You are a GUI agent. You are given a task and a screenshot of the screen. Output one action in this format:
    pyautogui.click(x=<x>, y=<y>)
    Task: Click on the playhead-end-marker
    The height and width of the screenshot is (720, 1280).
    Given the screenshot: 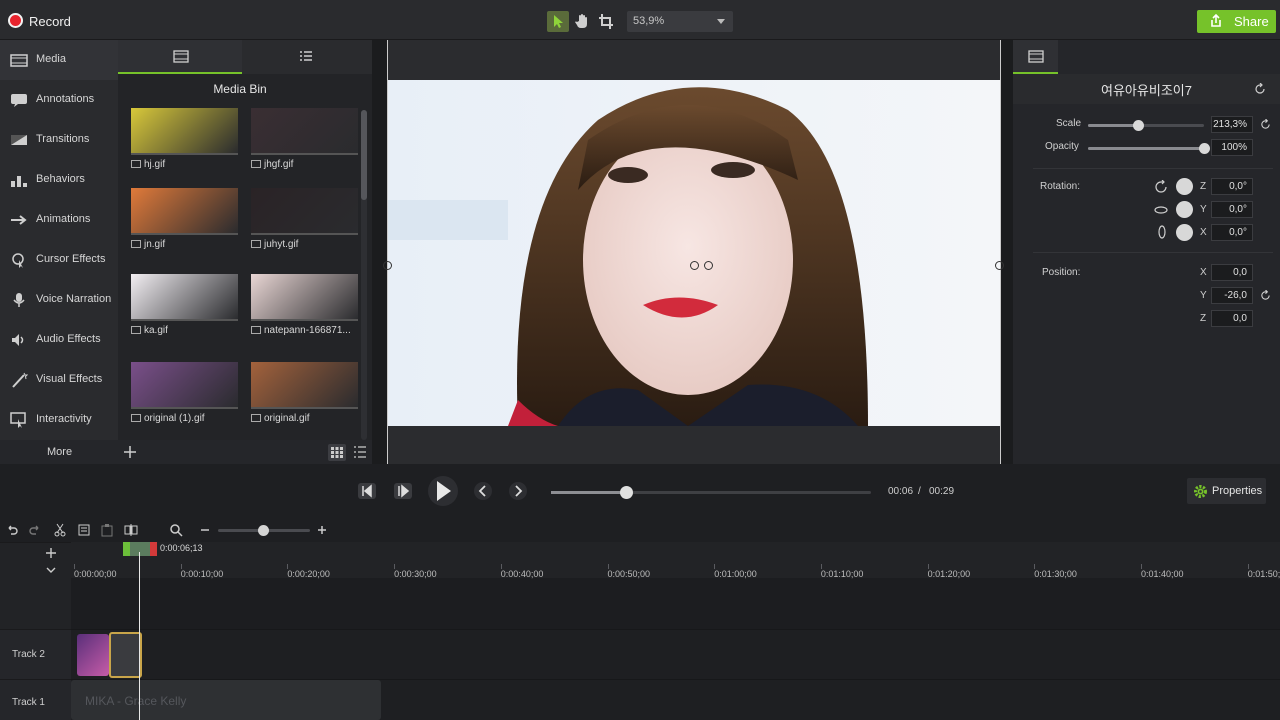 What is the action you would take?
    pyautogui.click(x=153, y=549)
    